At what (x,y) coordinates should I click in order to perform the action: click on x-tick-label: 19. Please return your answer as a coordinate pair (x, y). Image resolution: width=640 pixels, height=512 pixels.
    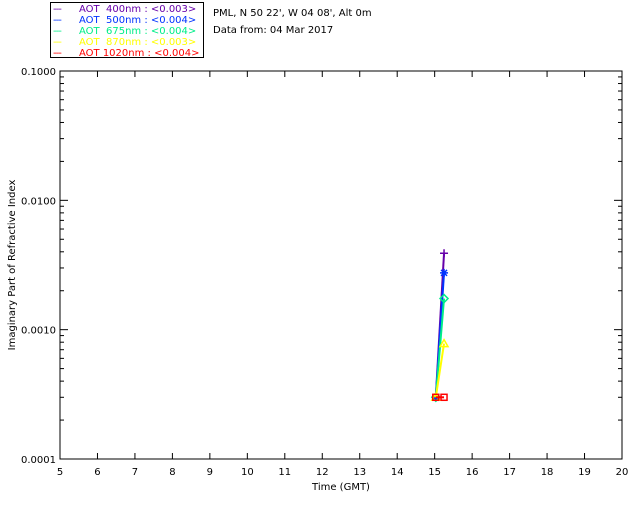
    Looking at the image, I should click on (584, 472).